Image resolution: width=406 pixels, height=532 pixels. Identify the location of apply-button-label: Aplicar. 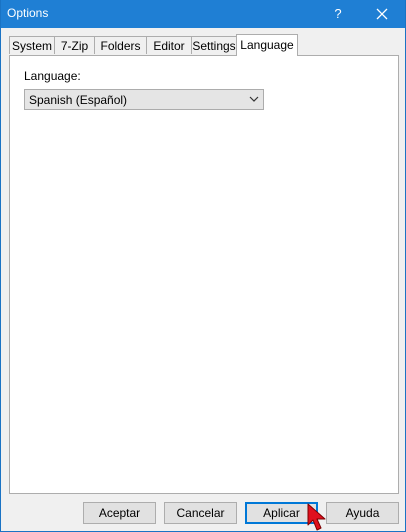
(281, 513).